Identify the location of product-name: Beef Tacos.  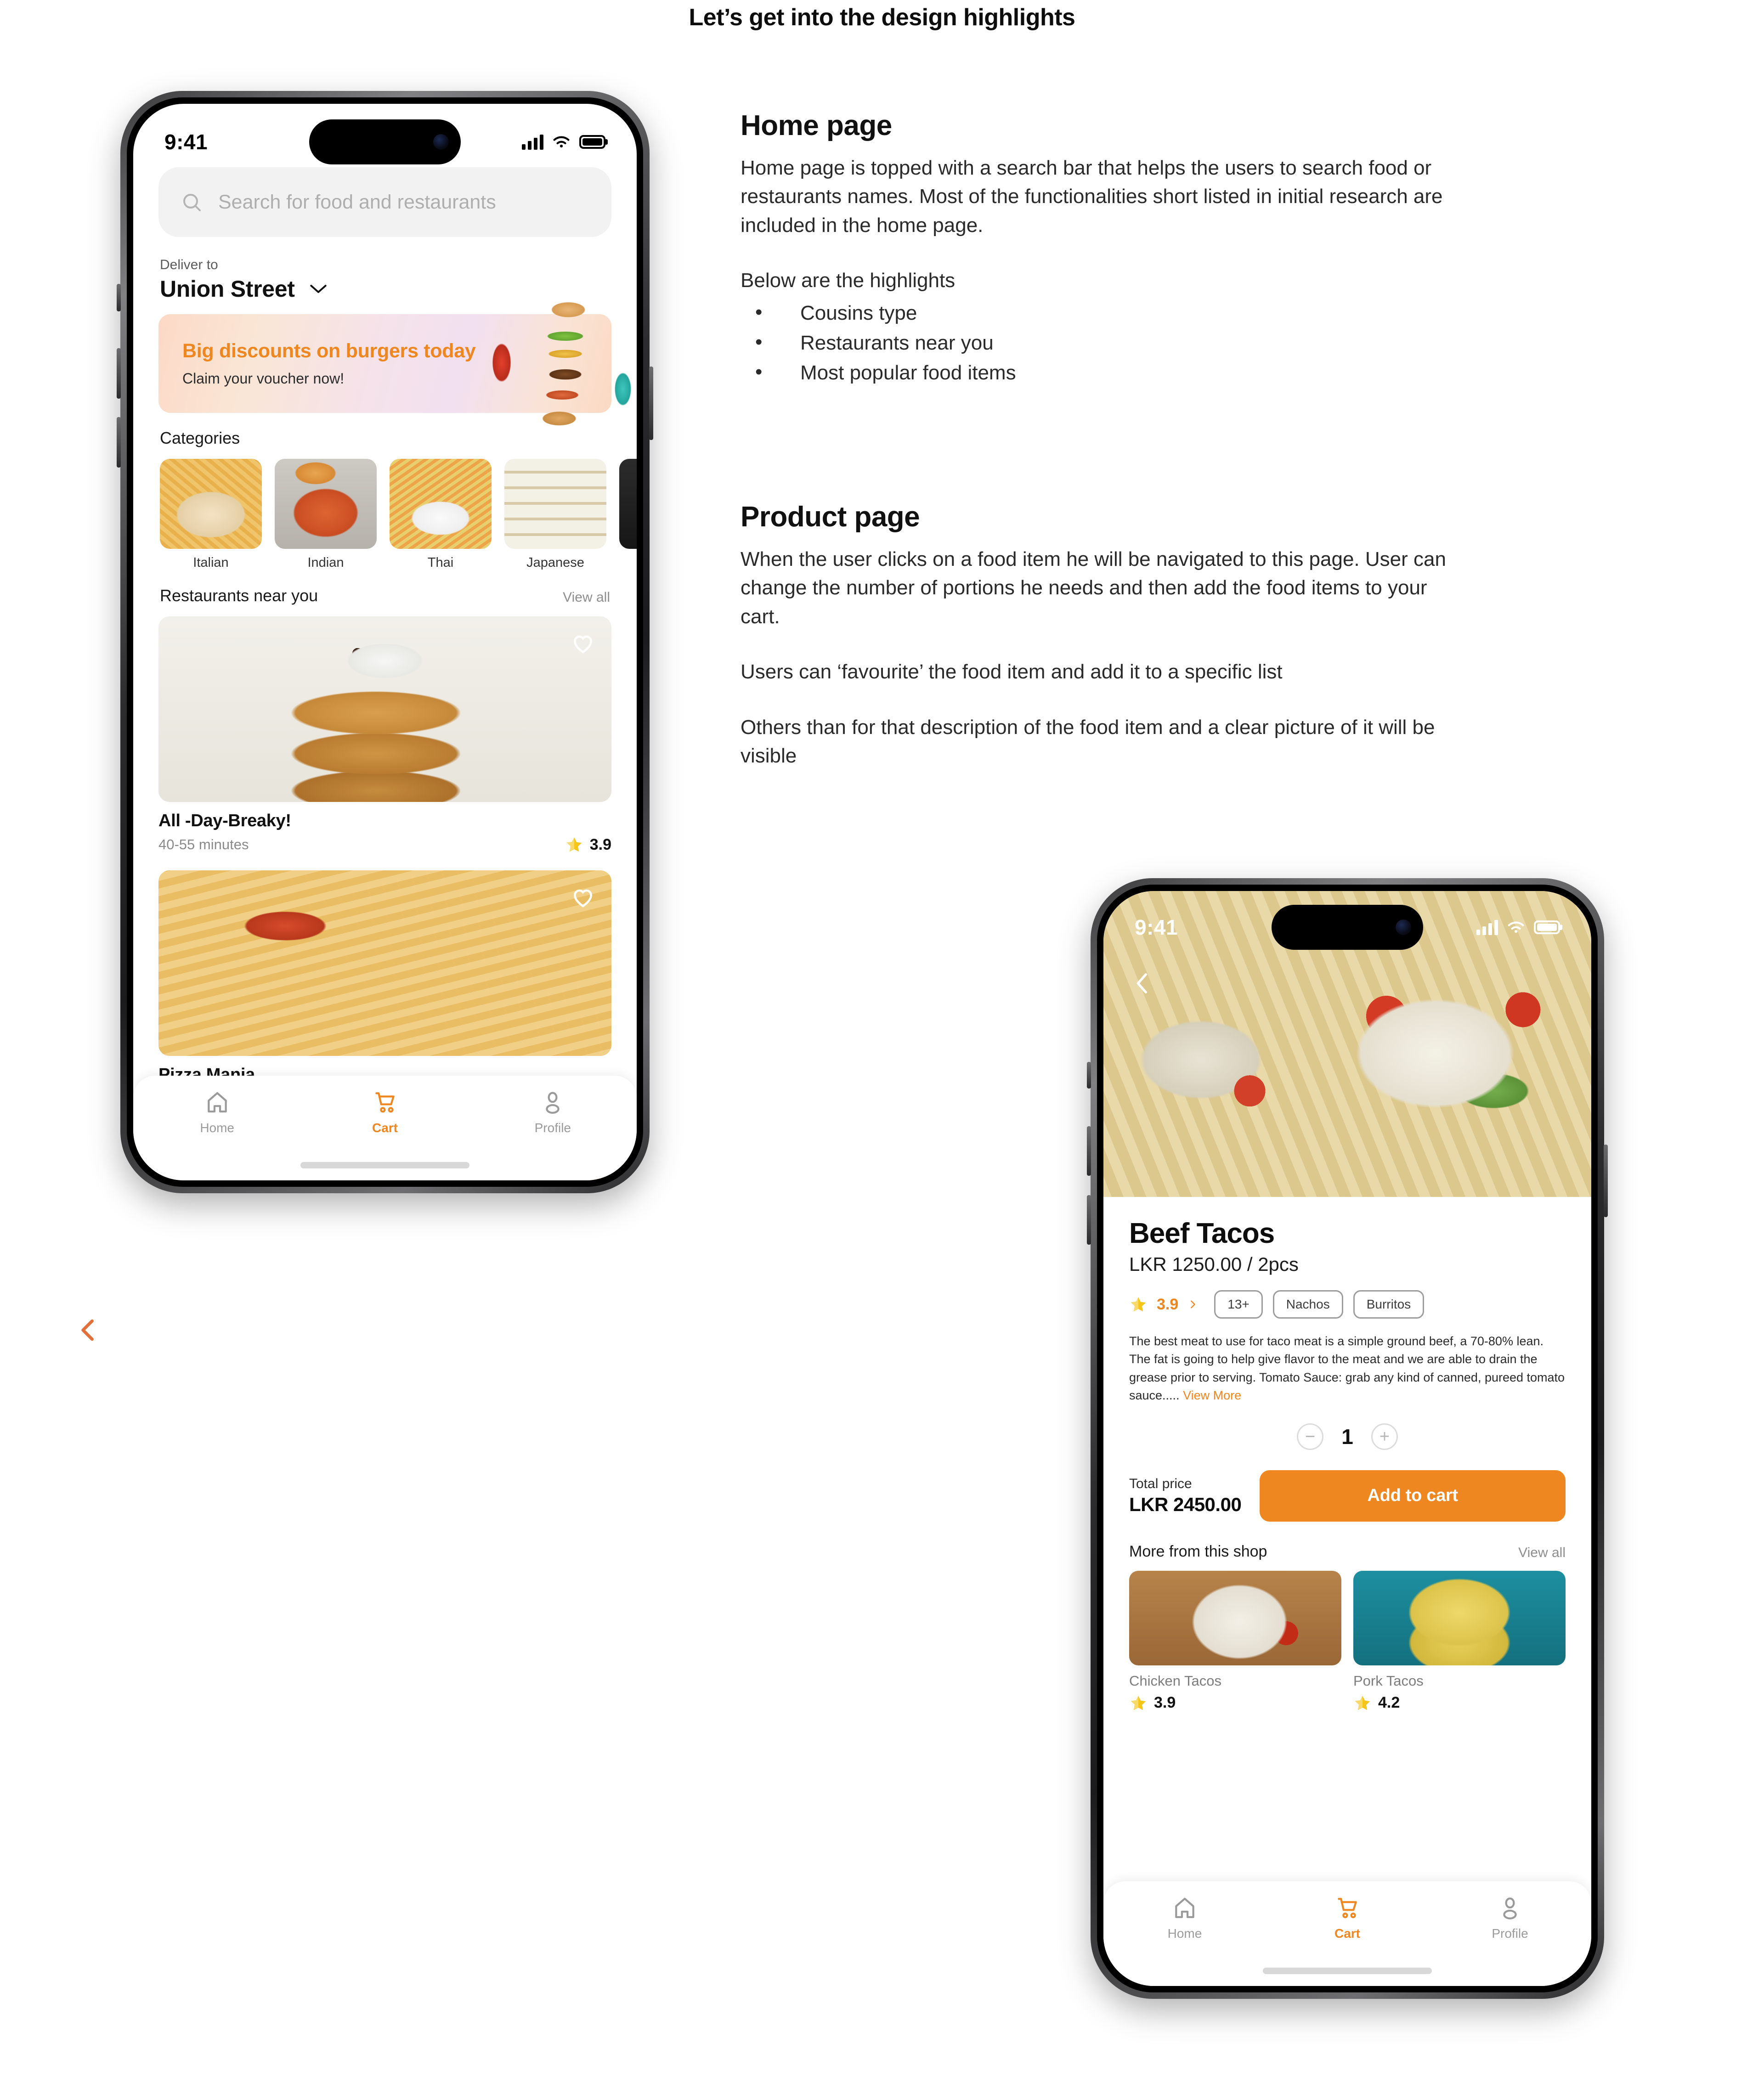
(1202, 1233).